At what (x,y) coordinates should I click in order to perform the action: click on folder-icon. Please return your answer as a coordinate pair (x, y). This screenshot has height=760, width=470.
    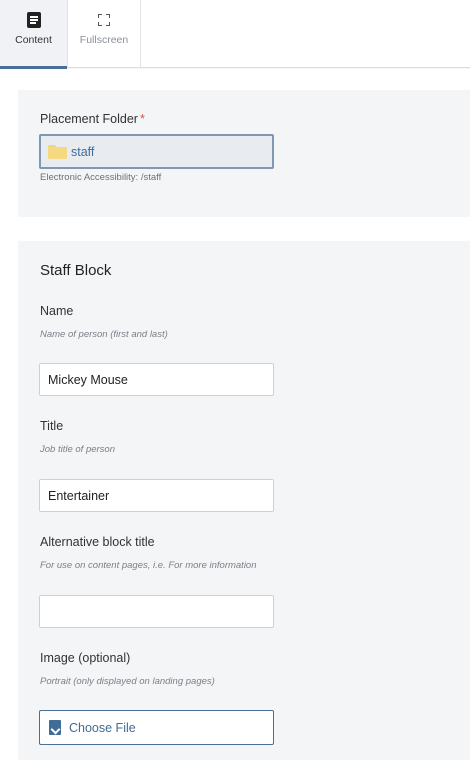
    Looking at the image, I should click on (57, 151).